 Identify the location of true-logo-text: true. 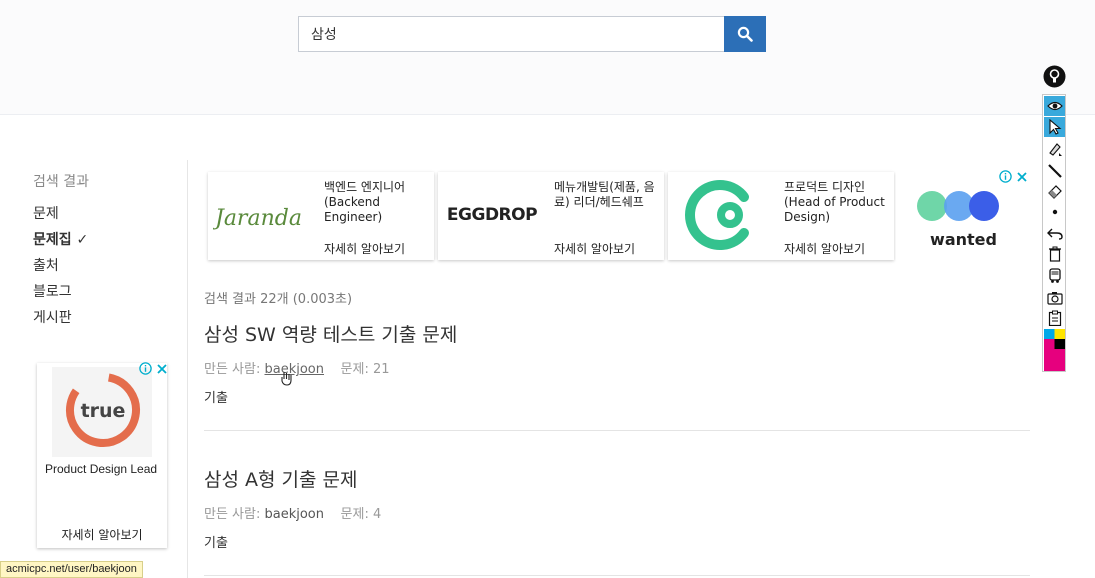
(103, 411).